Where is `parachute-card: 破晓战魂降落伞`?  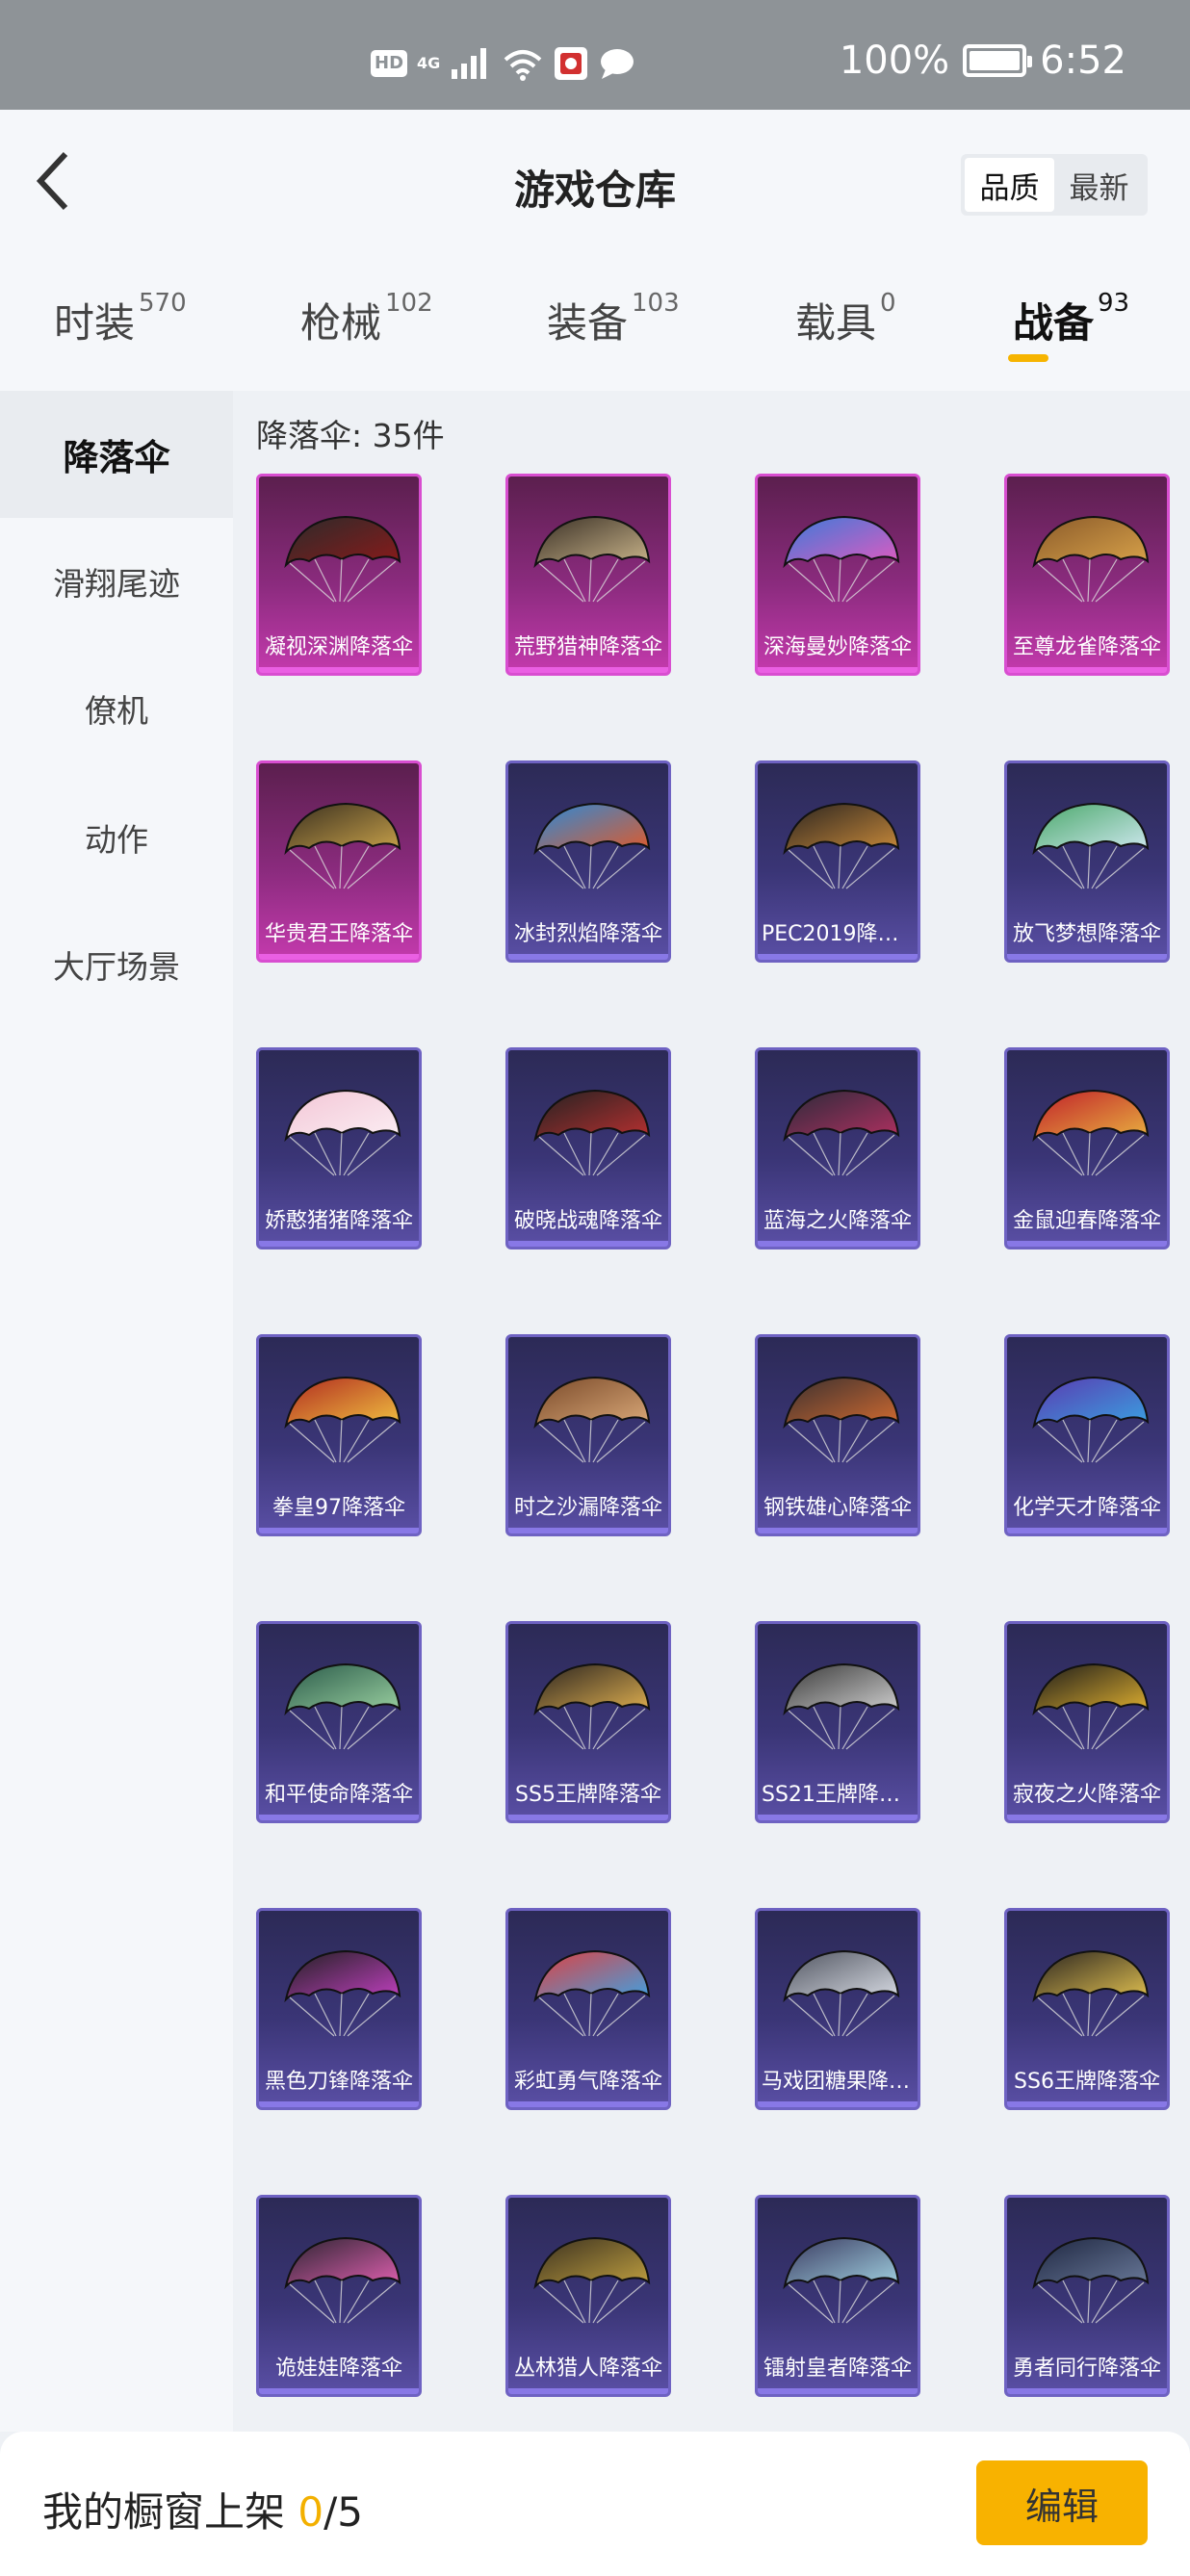 parachute-card: 破晓战魂降落伞 is located at coordinates (588, 1148).